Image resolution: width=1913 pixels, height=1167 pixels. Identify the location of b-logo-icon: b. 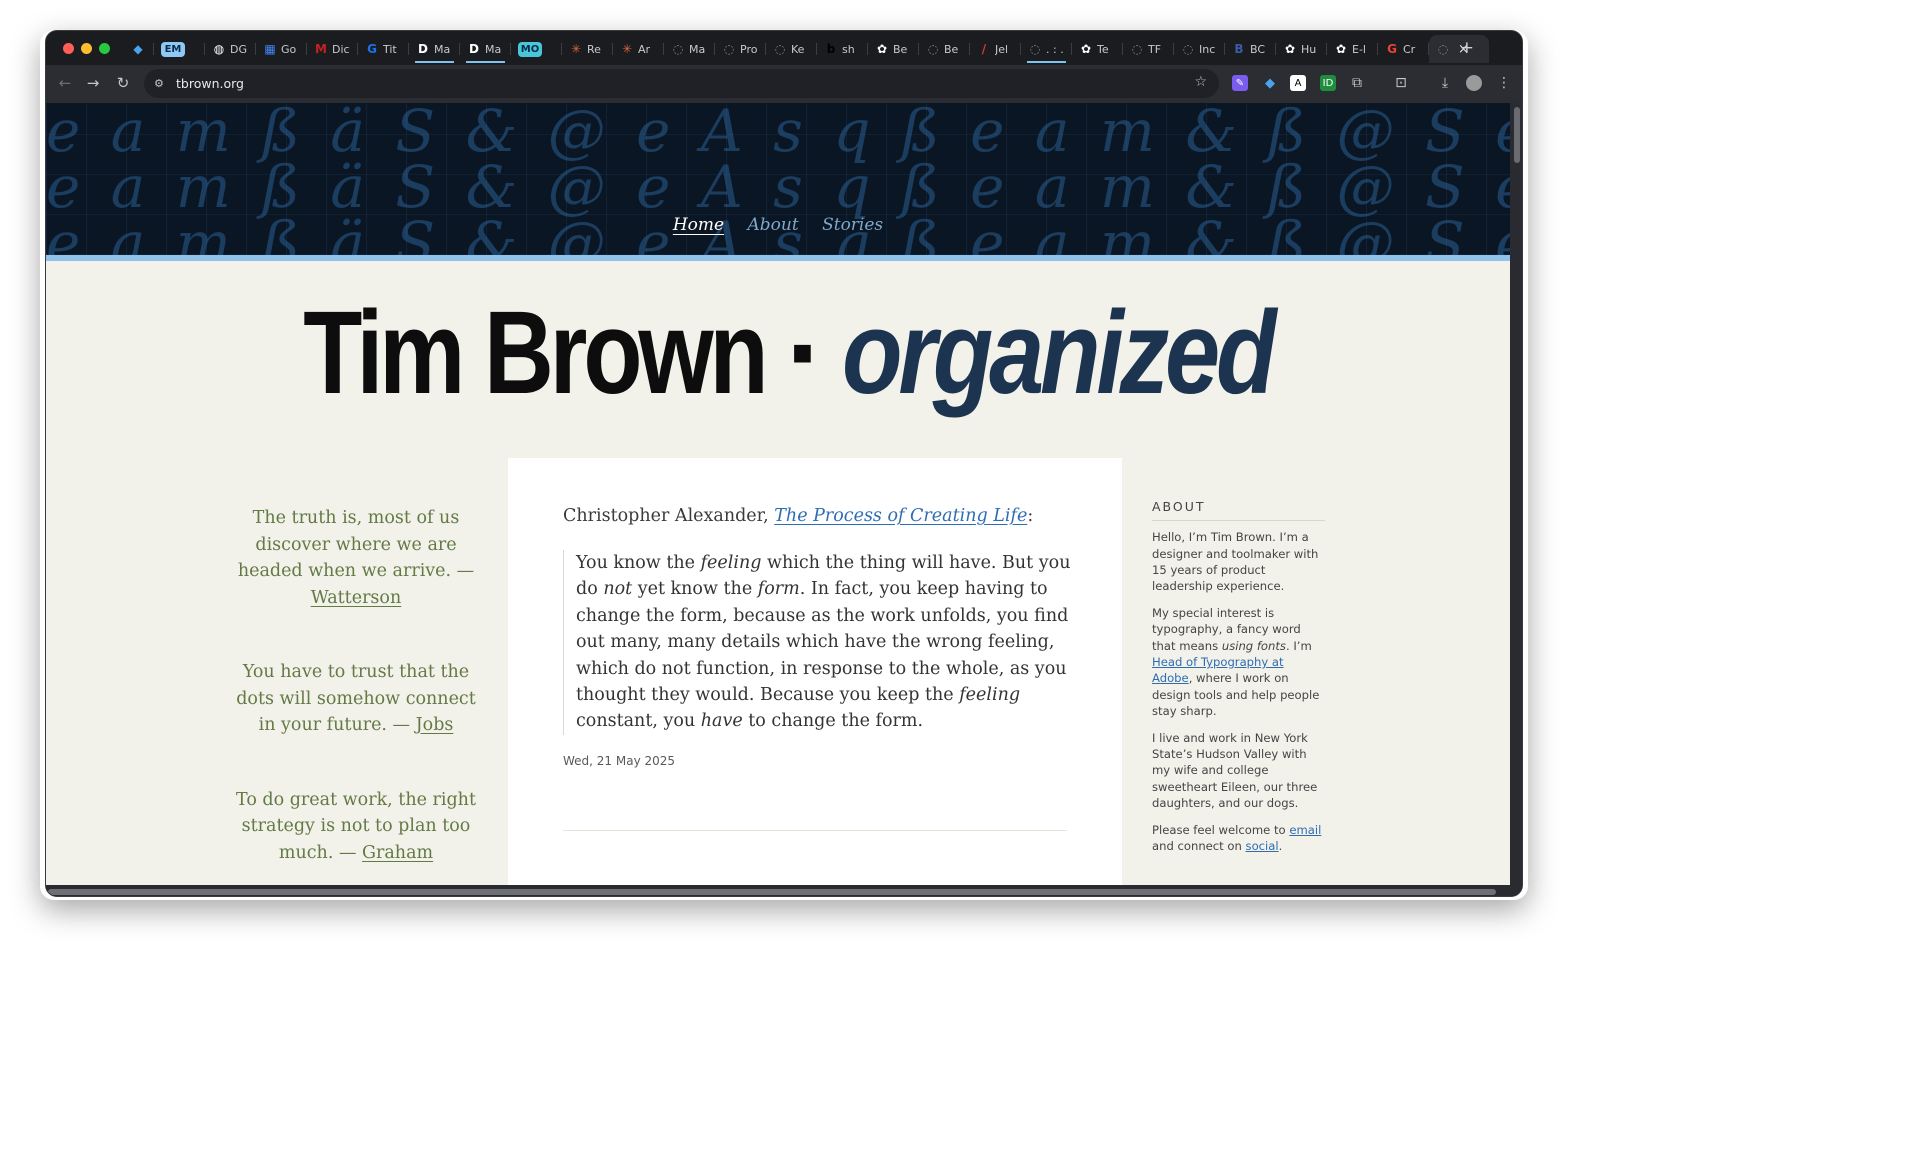
(831, 49).